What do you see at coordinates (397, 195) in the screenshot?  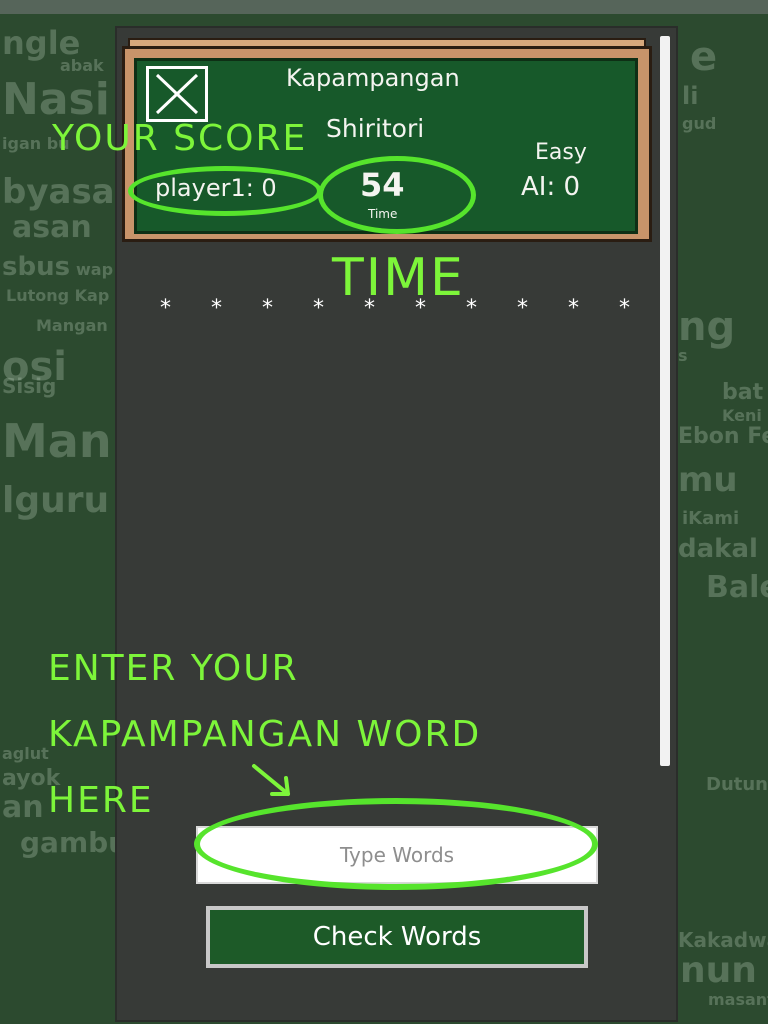 I see `timer-highlight` at bounding box center [397, 195].